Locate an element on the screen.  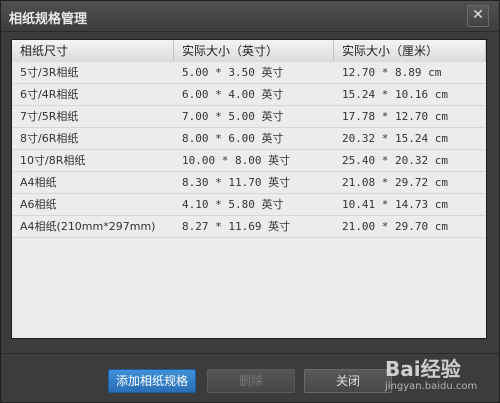
cell-inches: 8.00 * 6.00 英寸 is located at coordinates (233, 138).